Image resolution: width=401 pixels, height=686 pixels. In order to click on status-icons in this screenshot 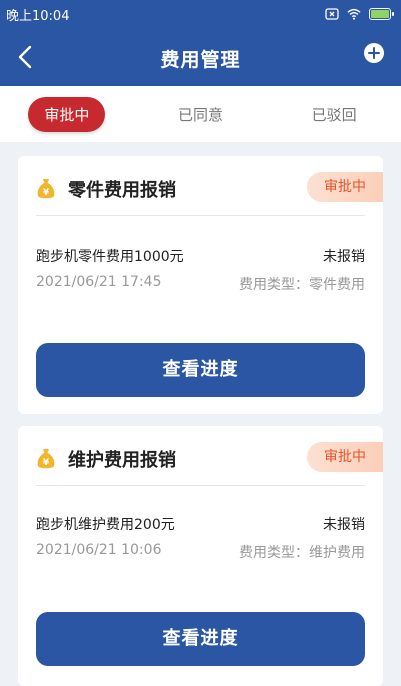, I will do `click(359, 14)`.